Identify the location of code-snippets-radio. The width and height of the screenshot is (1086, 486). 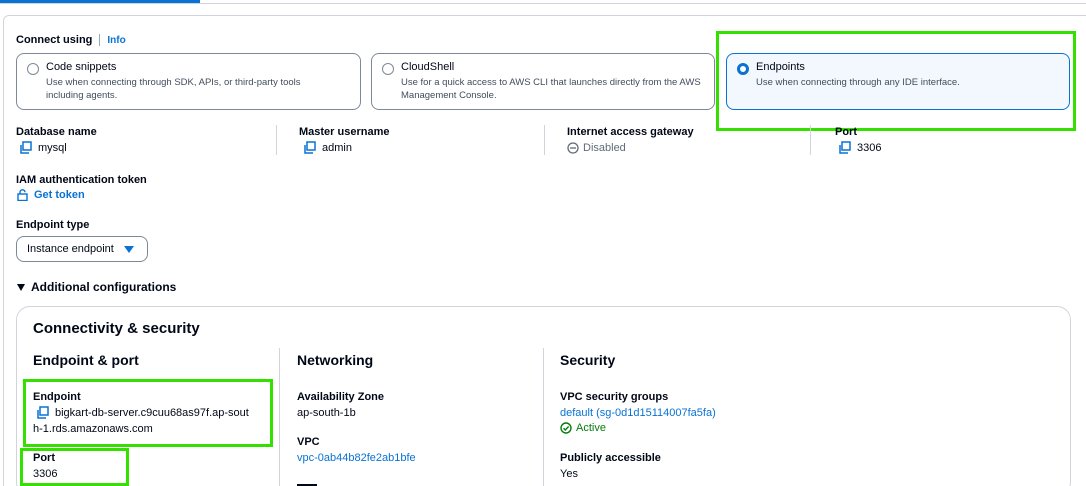
(33, 69).